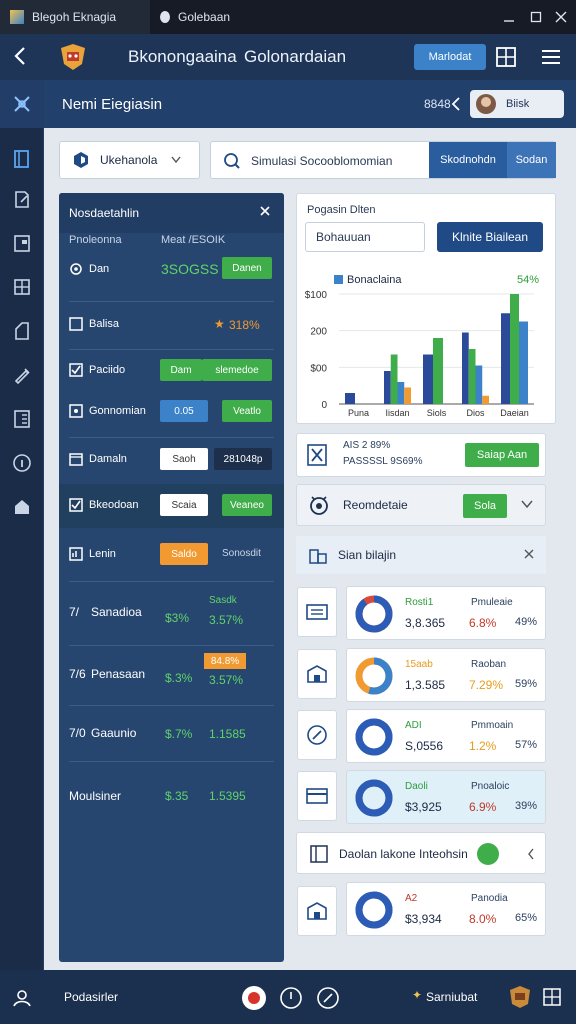  What do you see at coordinates (490, 237) in the screenshot?
I see `run-button: Klnite Biailean` at bounding box center [490, 237].